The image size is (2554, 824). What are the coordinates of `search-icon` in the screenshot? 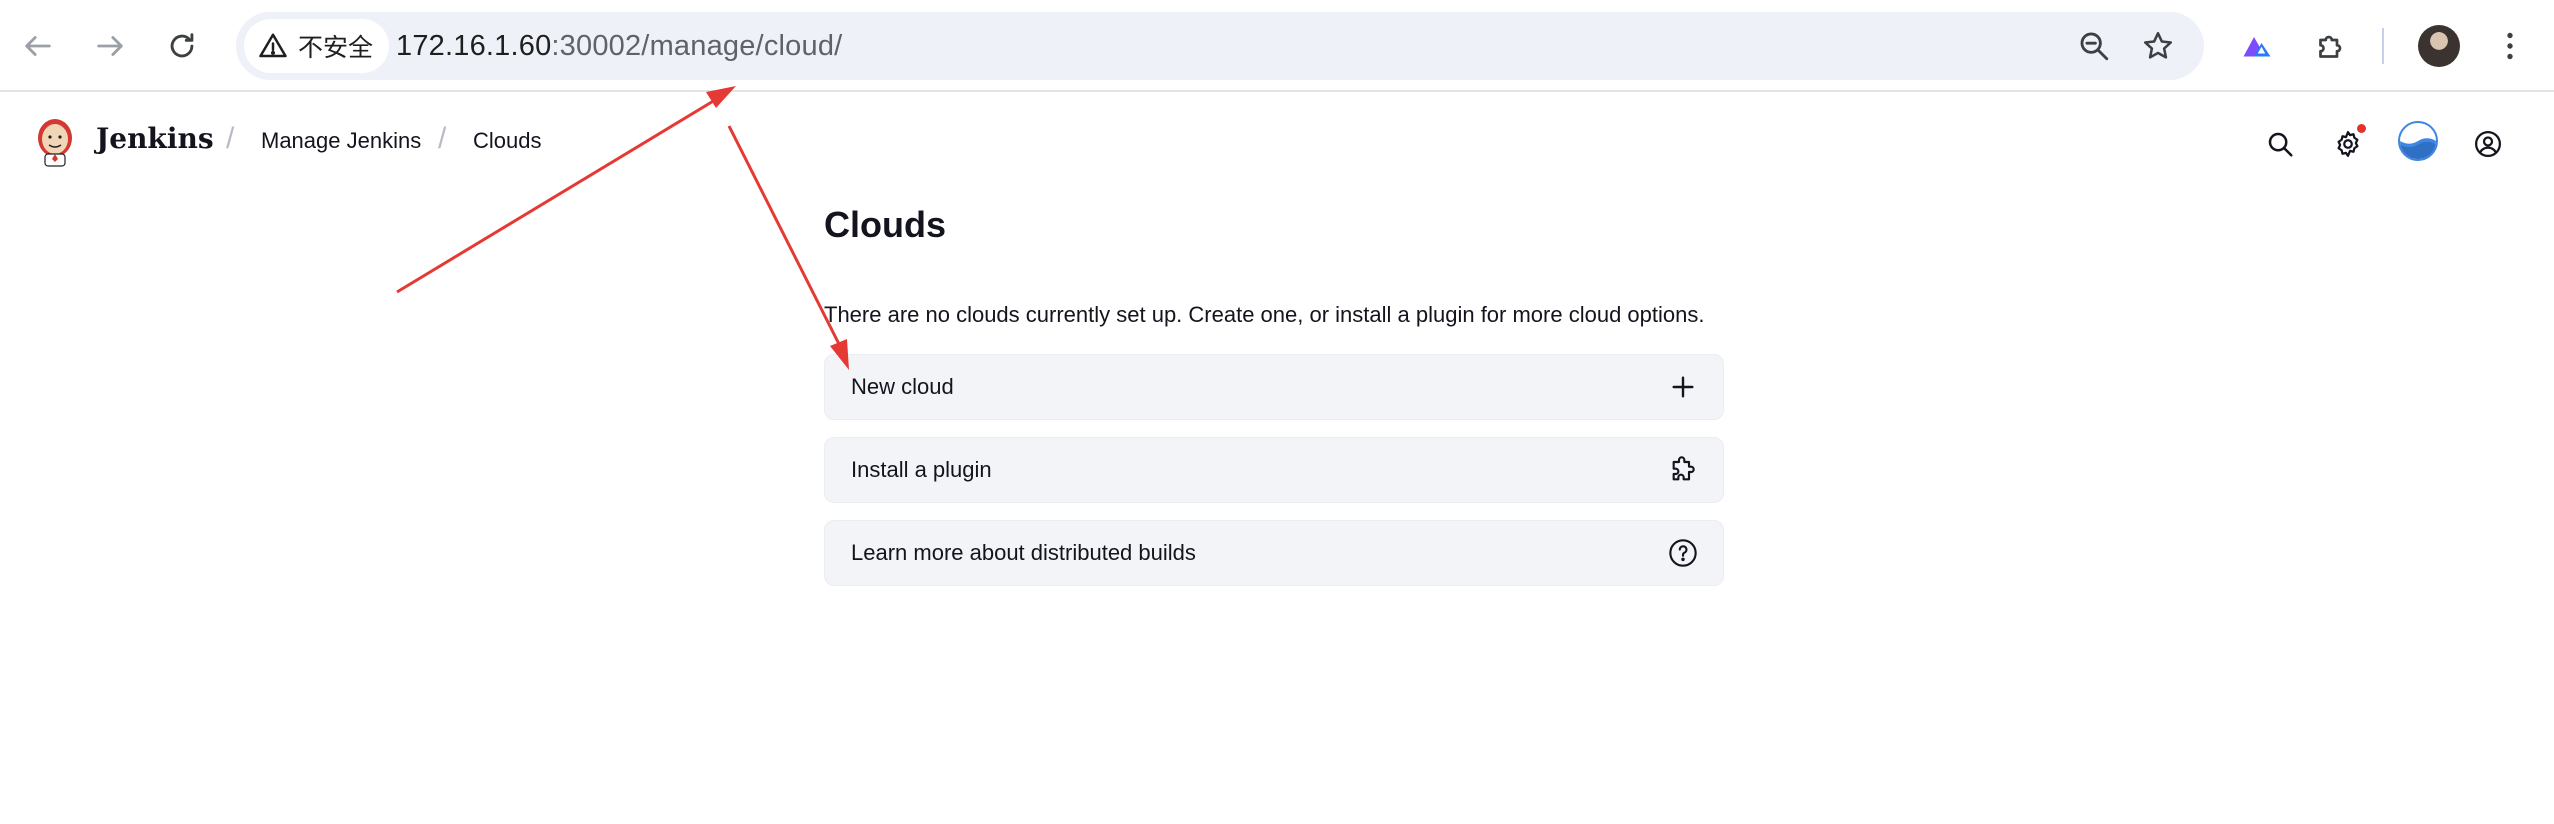 It's located at (2280, 144).